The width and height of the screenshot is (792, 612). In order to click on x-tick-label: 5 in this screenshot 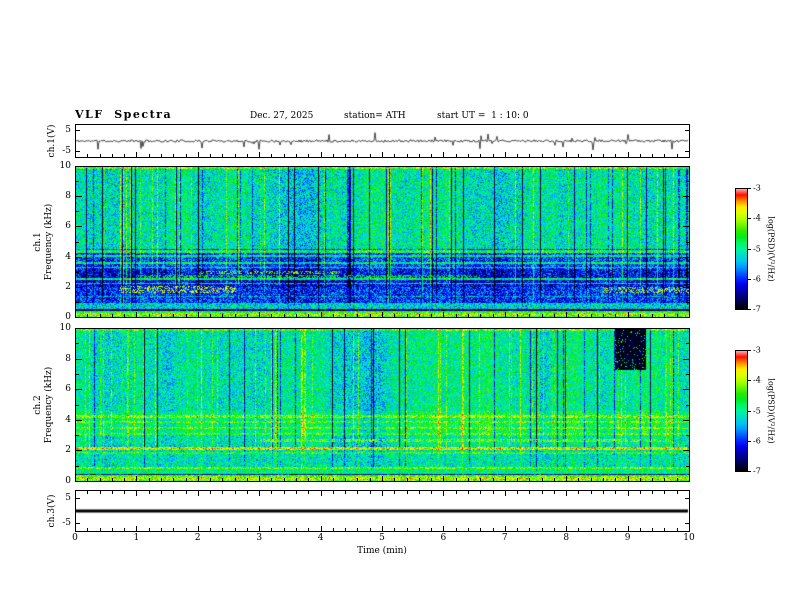, I will do `click(382, 538)`.